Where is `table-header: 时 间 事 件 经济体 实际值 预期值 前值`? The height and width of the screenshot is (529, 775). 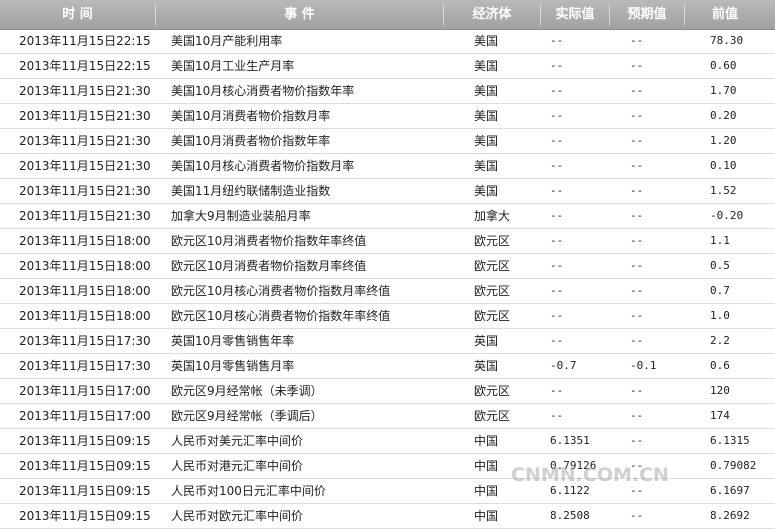 table-header: 时 间 事 件 经济体 实际值 预期值 前值 is located at coordinates (387, 15).